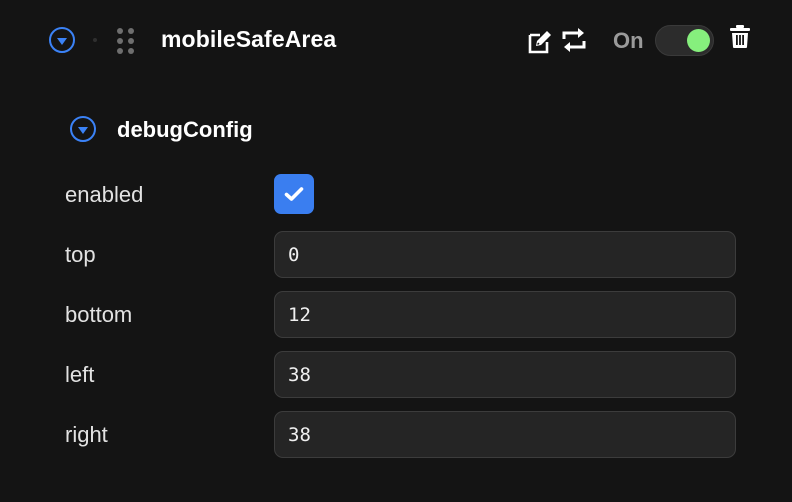 The width and height of the screenshot is (792, 502). I want to click on left-label: left, so click(80, 374).